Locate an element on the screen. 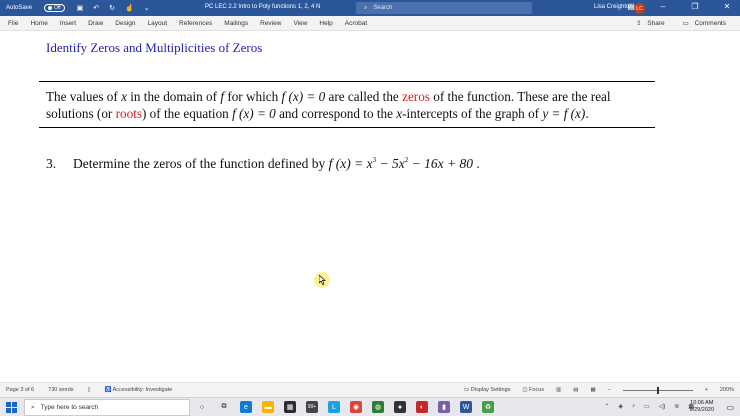 This screenshot has height=416, width=740. print-layout-icon: ▤ is located at coordinates (575, 390).